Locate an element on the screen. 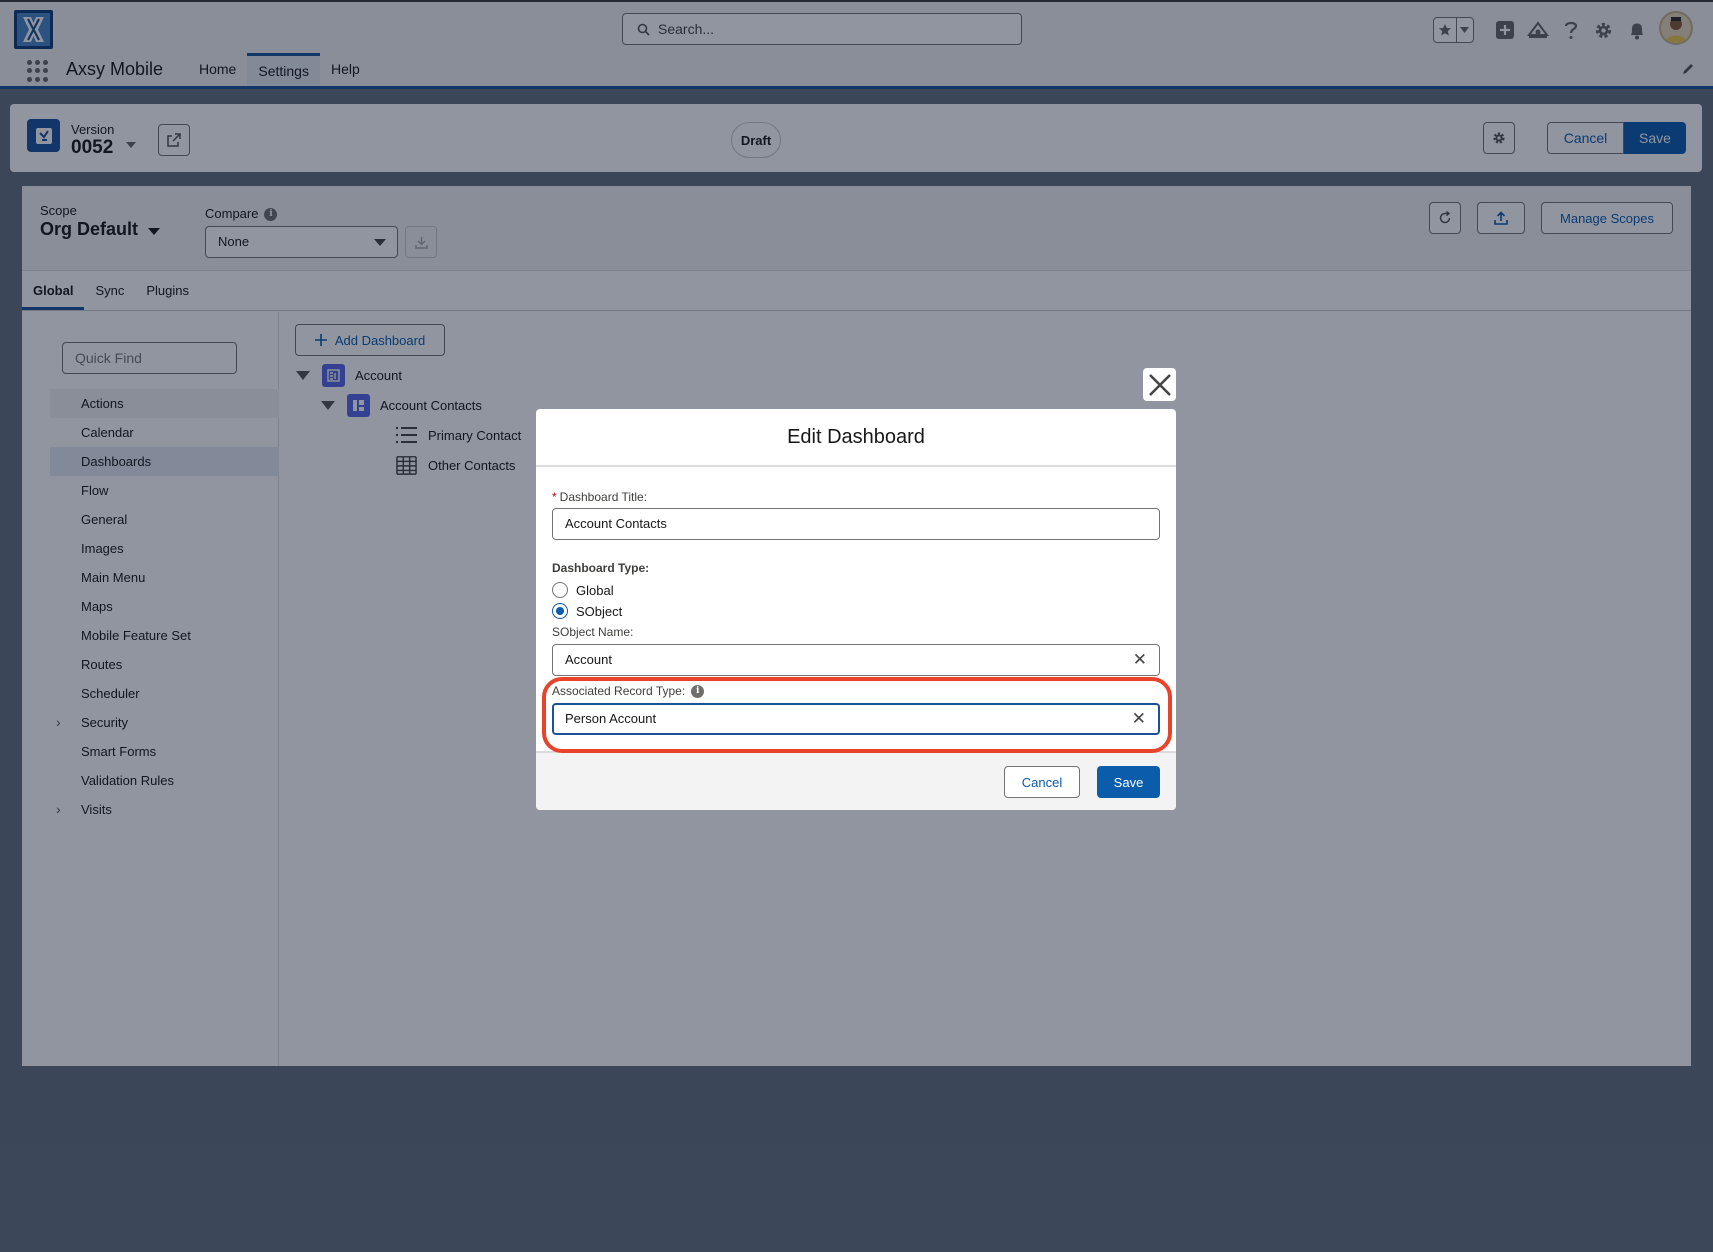  radio-option-global: Global is located at coordinates (583, 590).